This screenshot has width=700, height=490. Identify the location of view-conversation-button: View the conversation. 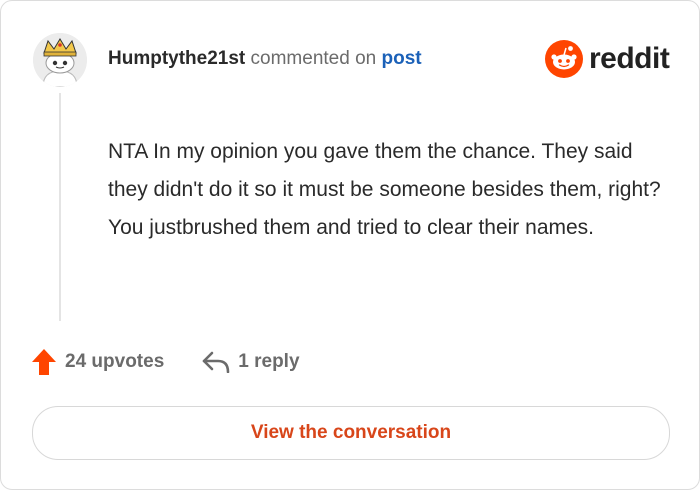
(351, 433).